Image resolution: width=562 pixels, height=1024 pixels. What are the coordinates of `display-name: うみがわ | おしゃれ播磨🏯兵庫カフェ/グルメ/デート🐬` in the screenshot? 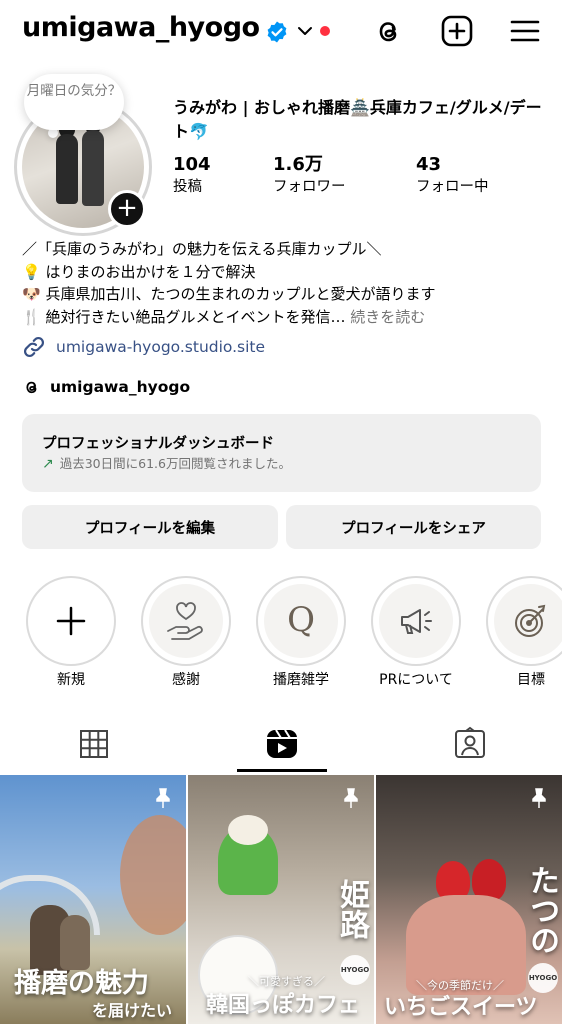 It's located at (357, 119).